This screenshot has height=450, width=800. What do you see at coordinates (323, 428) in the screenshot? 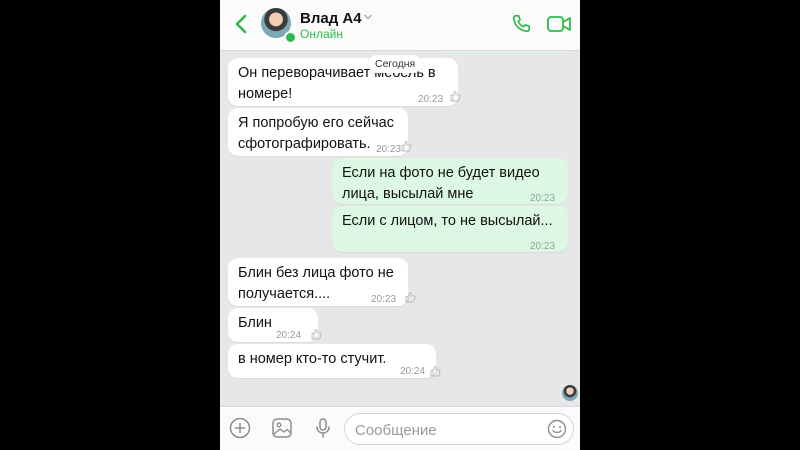
I see `microphone-icon` at bounding box center [323, 428].